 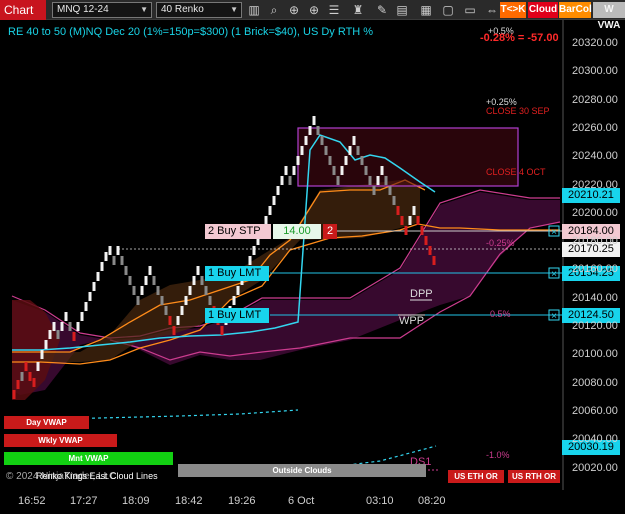 I want to click on zoom-in-icon: ⊕, so click(x=314, y=10).